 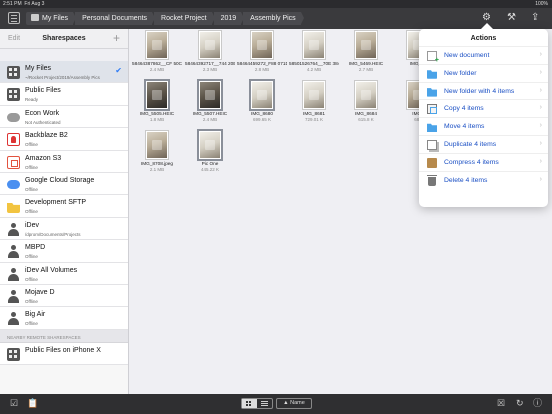 I want to click on sidebar-toggle-icon, so click(x=14, y=18).